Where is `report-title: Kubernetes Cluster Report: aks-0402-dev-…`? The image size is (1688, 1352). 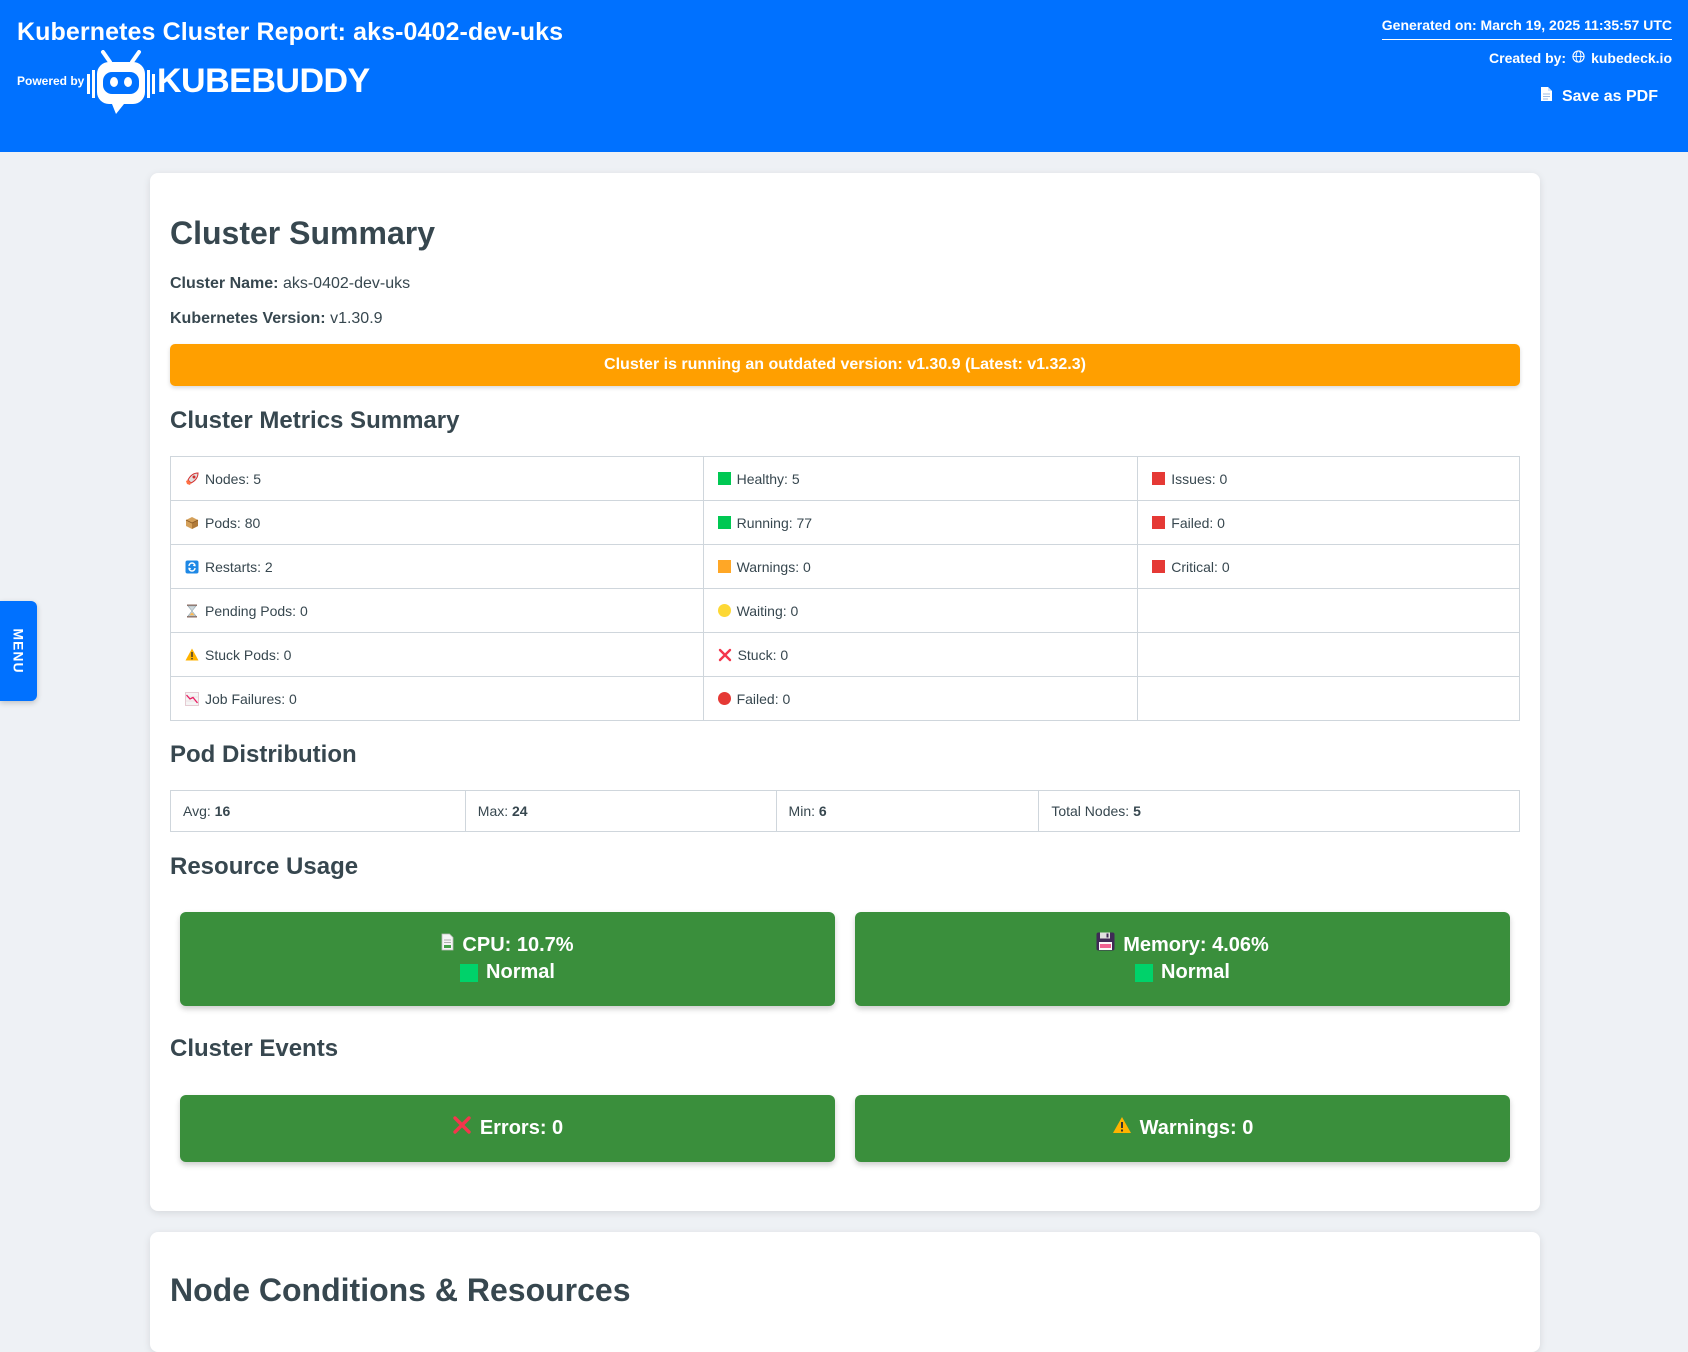
report-title: Kubernetes Cluster Report: aks-0402-dev-… is located at coordinates (290, 32).